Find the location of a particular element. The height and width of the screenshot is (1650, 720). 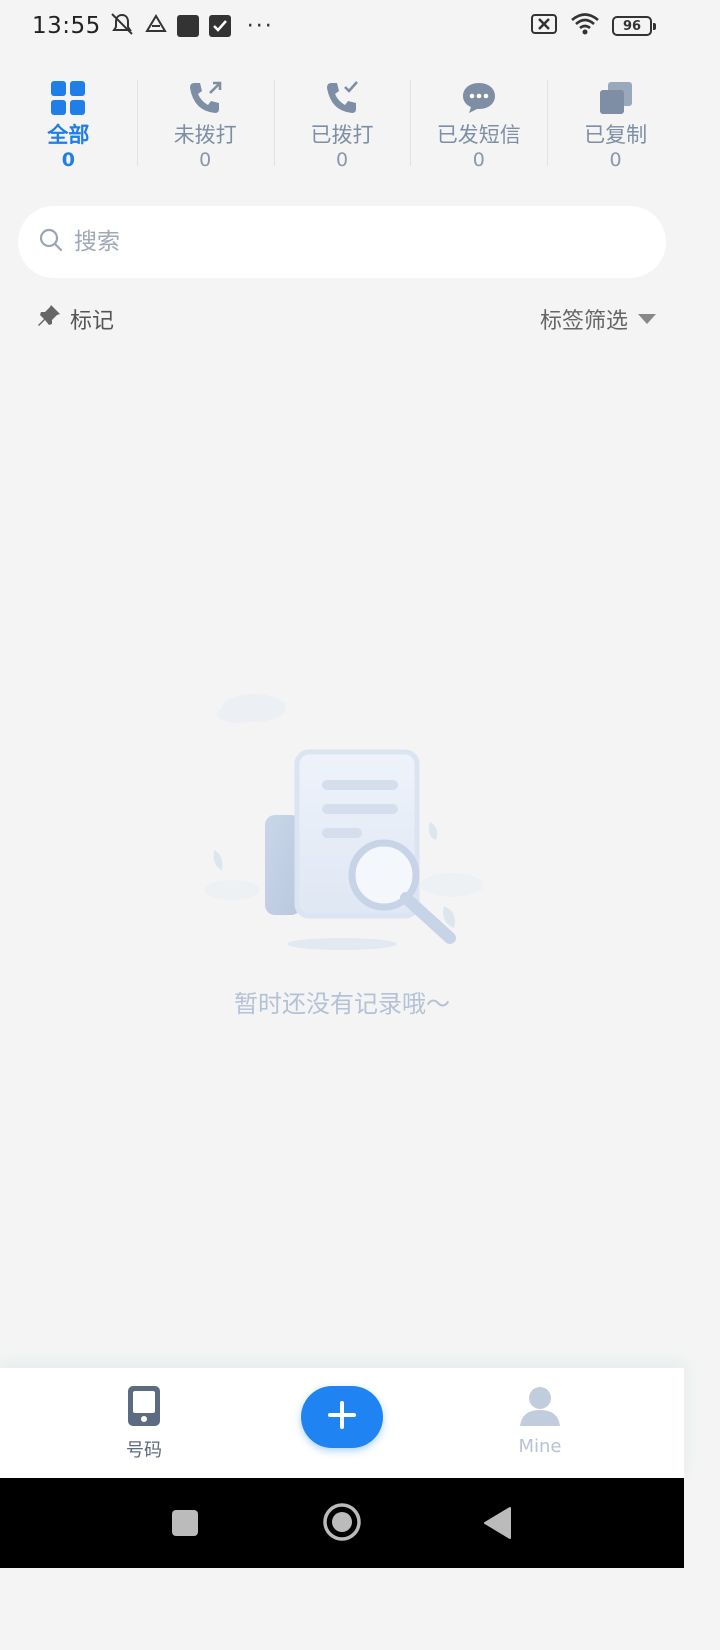

tag-filter-label: 标签筛选 is located at coordinates (583, 321).